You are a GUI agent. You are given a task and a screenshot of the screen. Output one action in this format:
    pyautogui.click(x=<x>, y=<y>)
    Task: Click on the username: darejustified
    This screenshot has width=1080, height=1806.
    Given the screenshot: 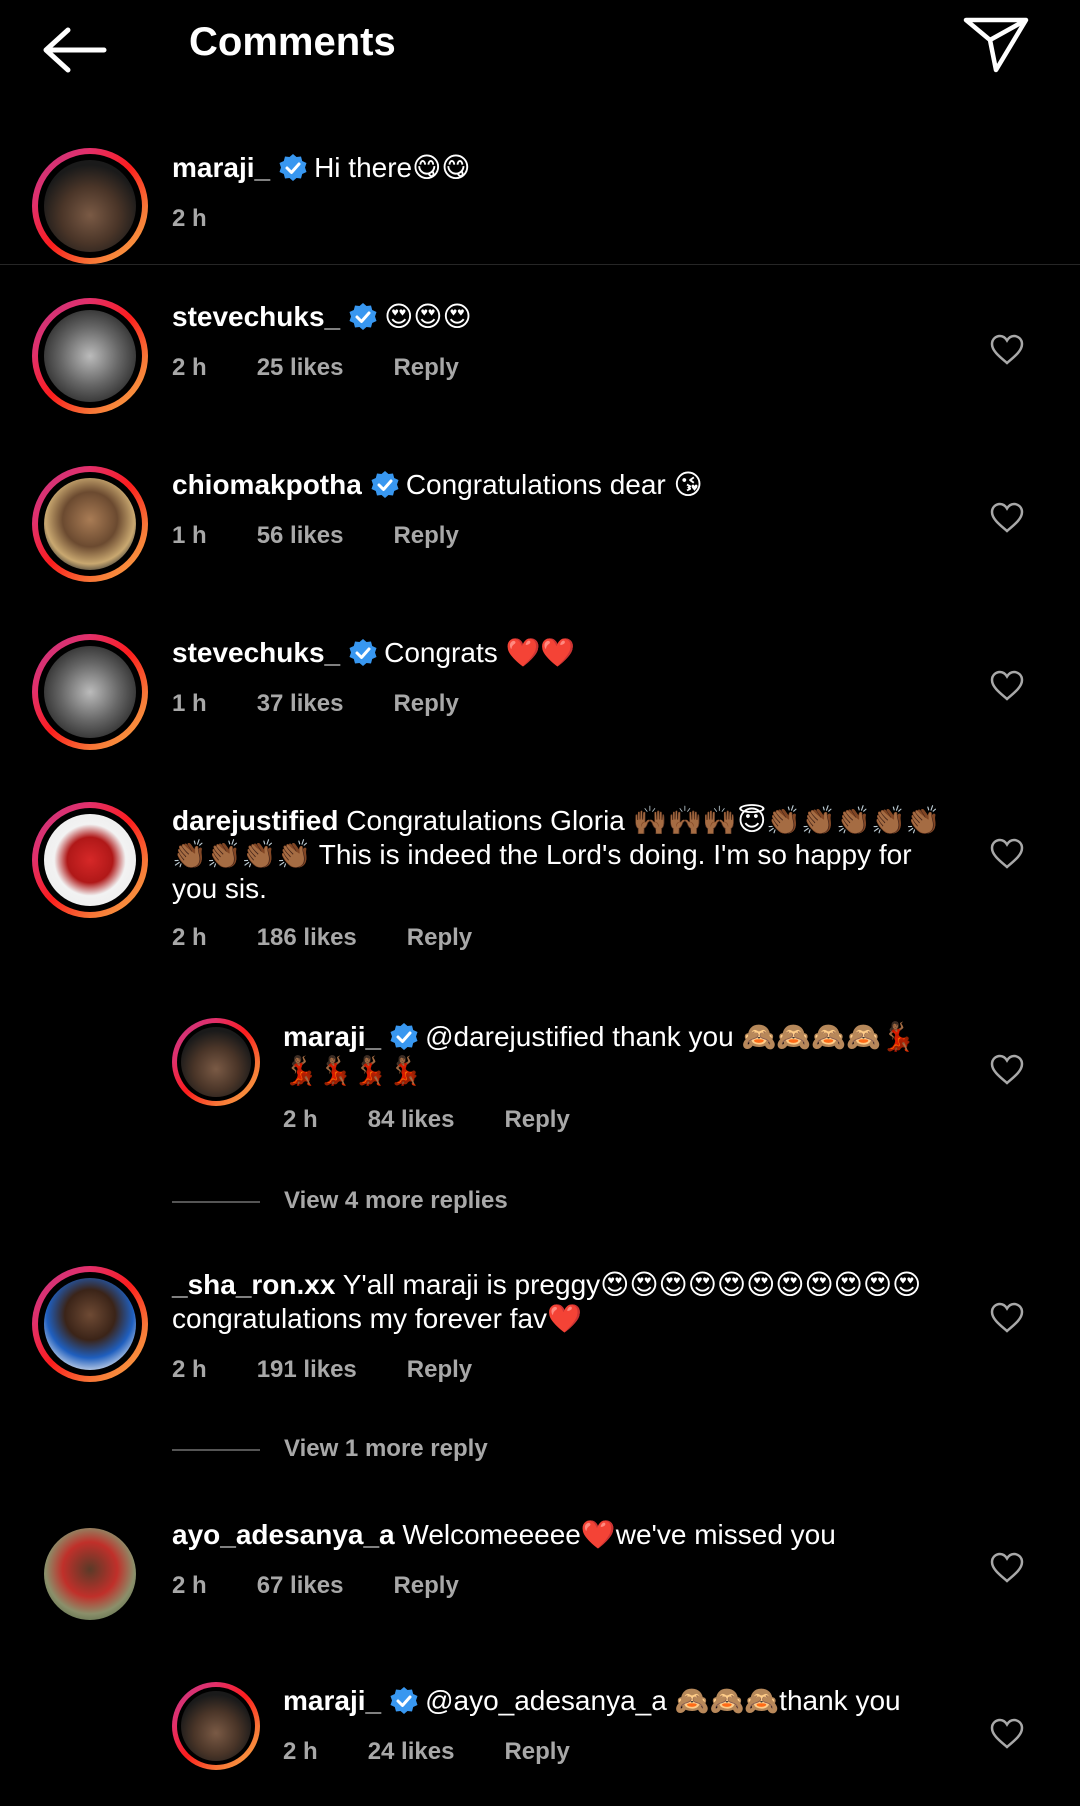 What is the action you would take?
    pyautogui.click(x=255, y=820)
    